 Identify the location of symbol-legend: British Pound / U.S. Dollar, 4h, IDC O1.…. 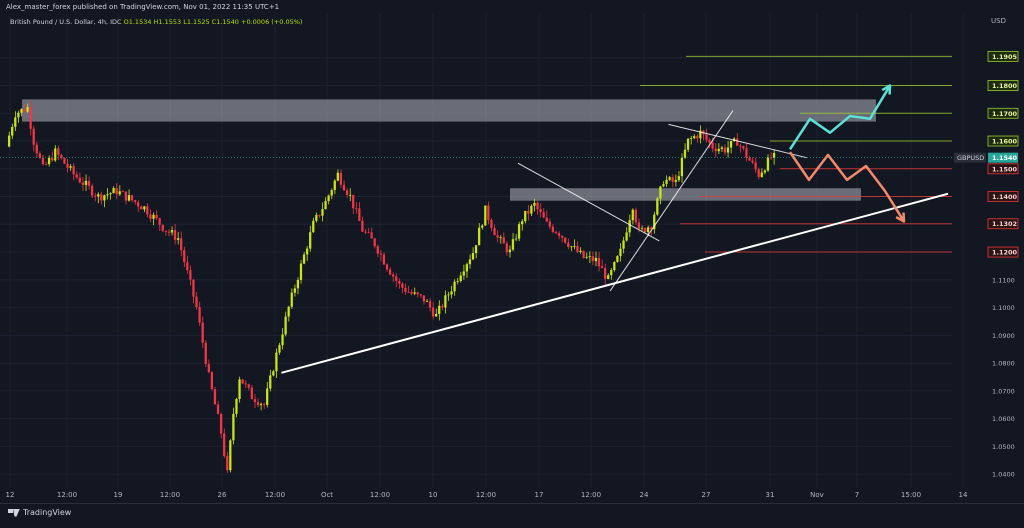
(156, 22).